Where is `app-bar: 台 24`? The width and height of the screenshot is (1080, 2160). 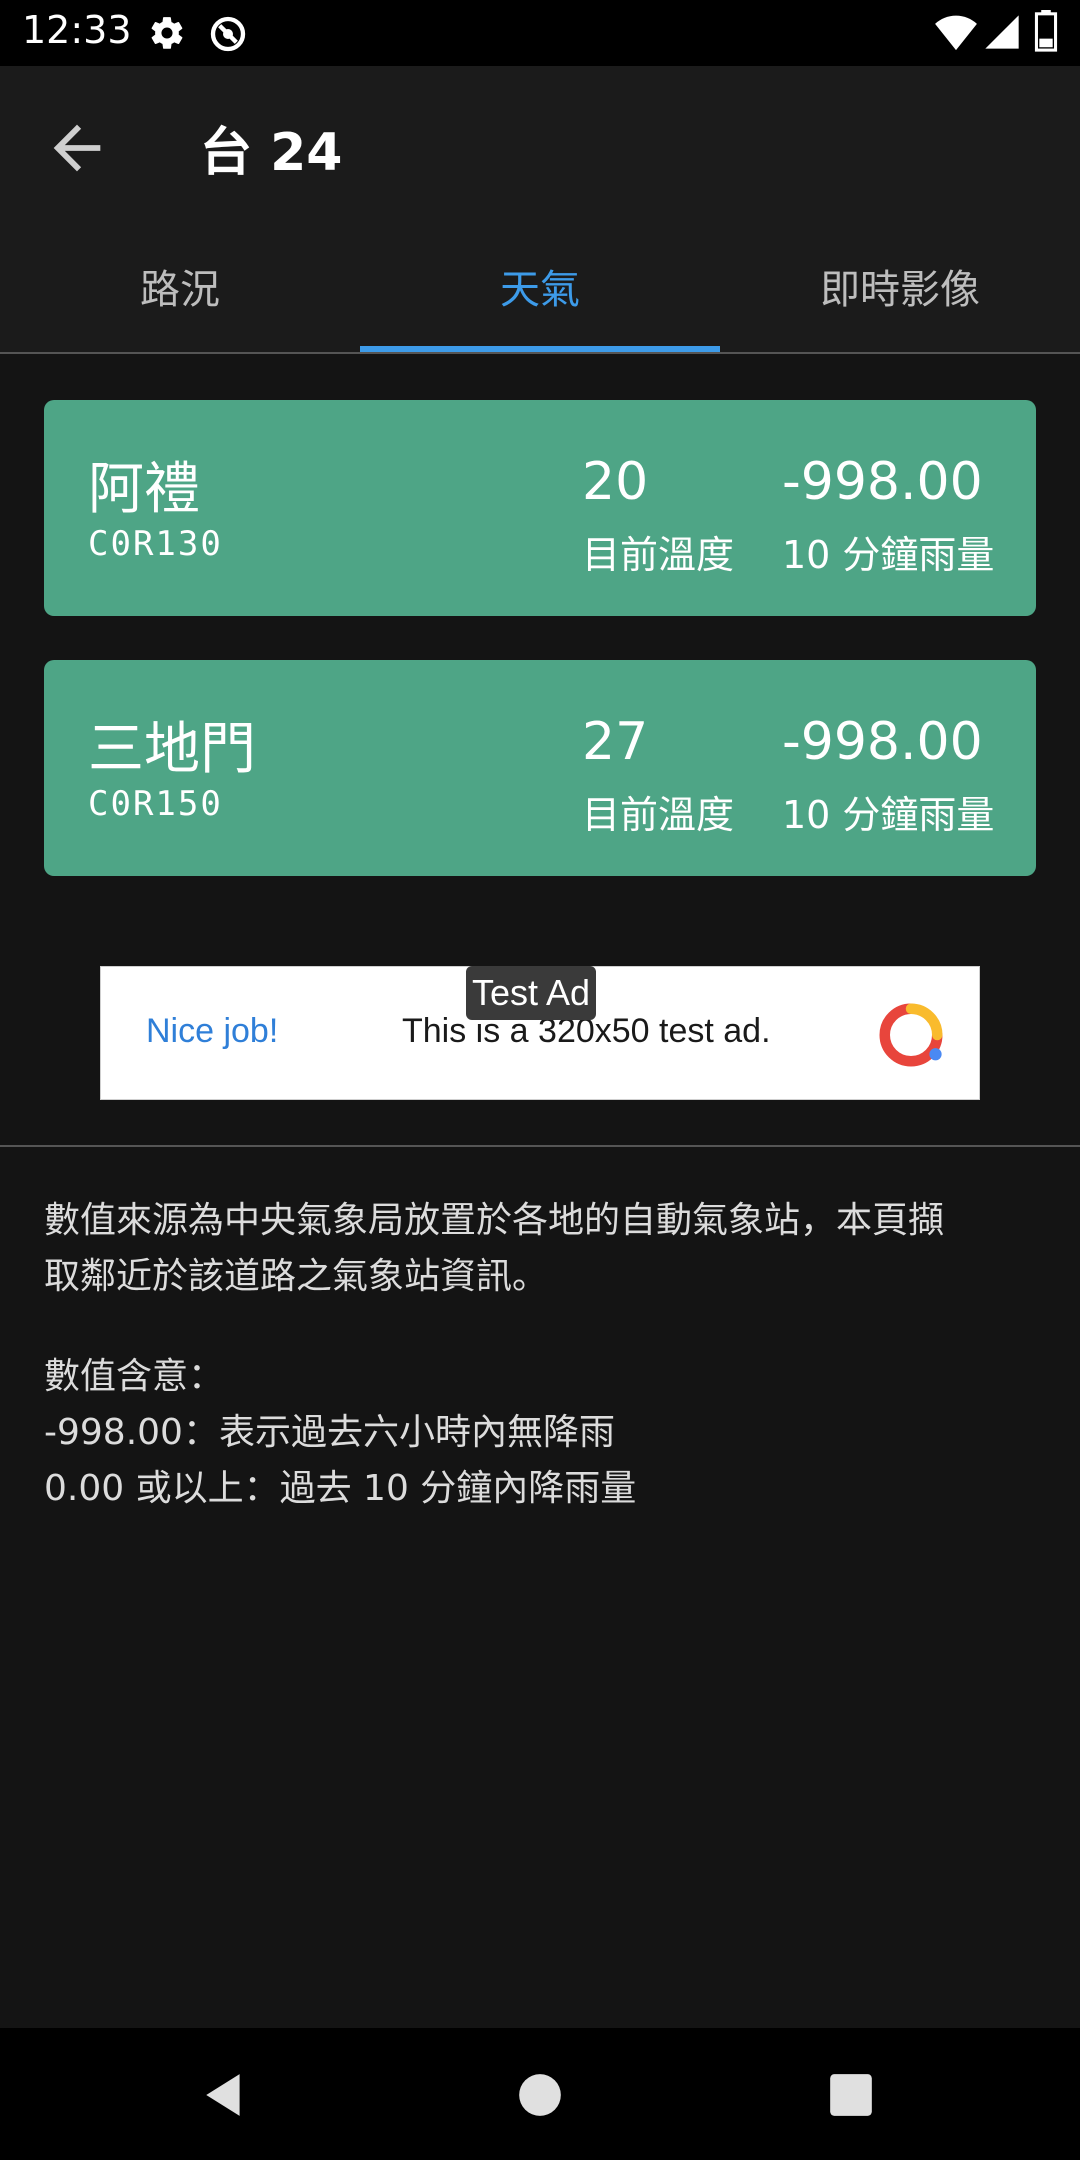 app-bar: 台 24 is located at coordinates (540, 143).